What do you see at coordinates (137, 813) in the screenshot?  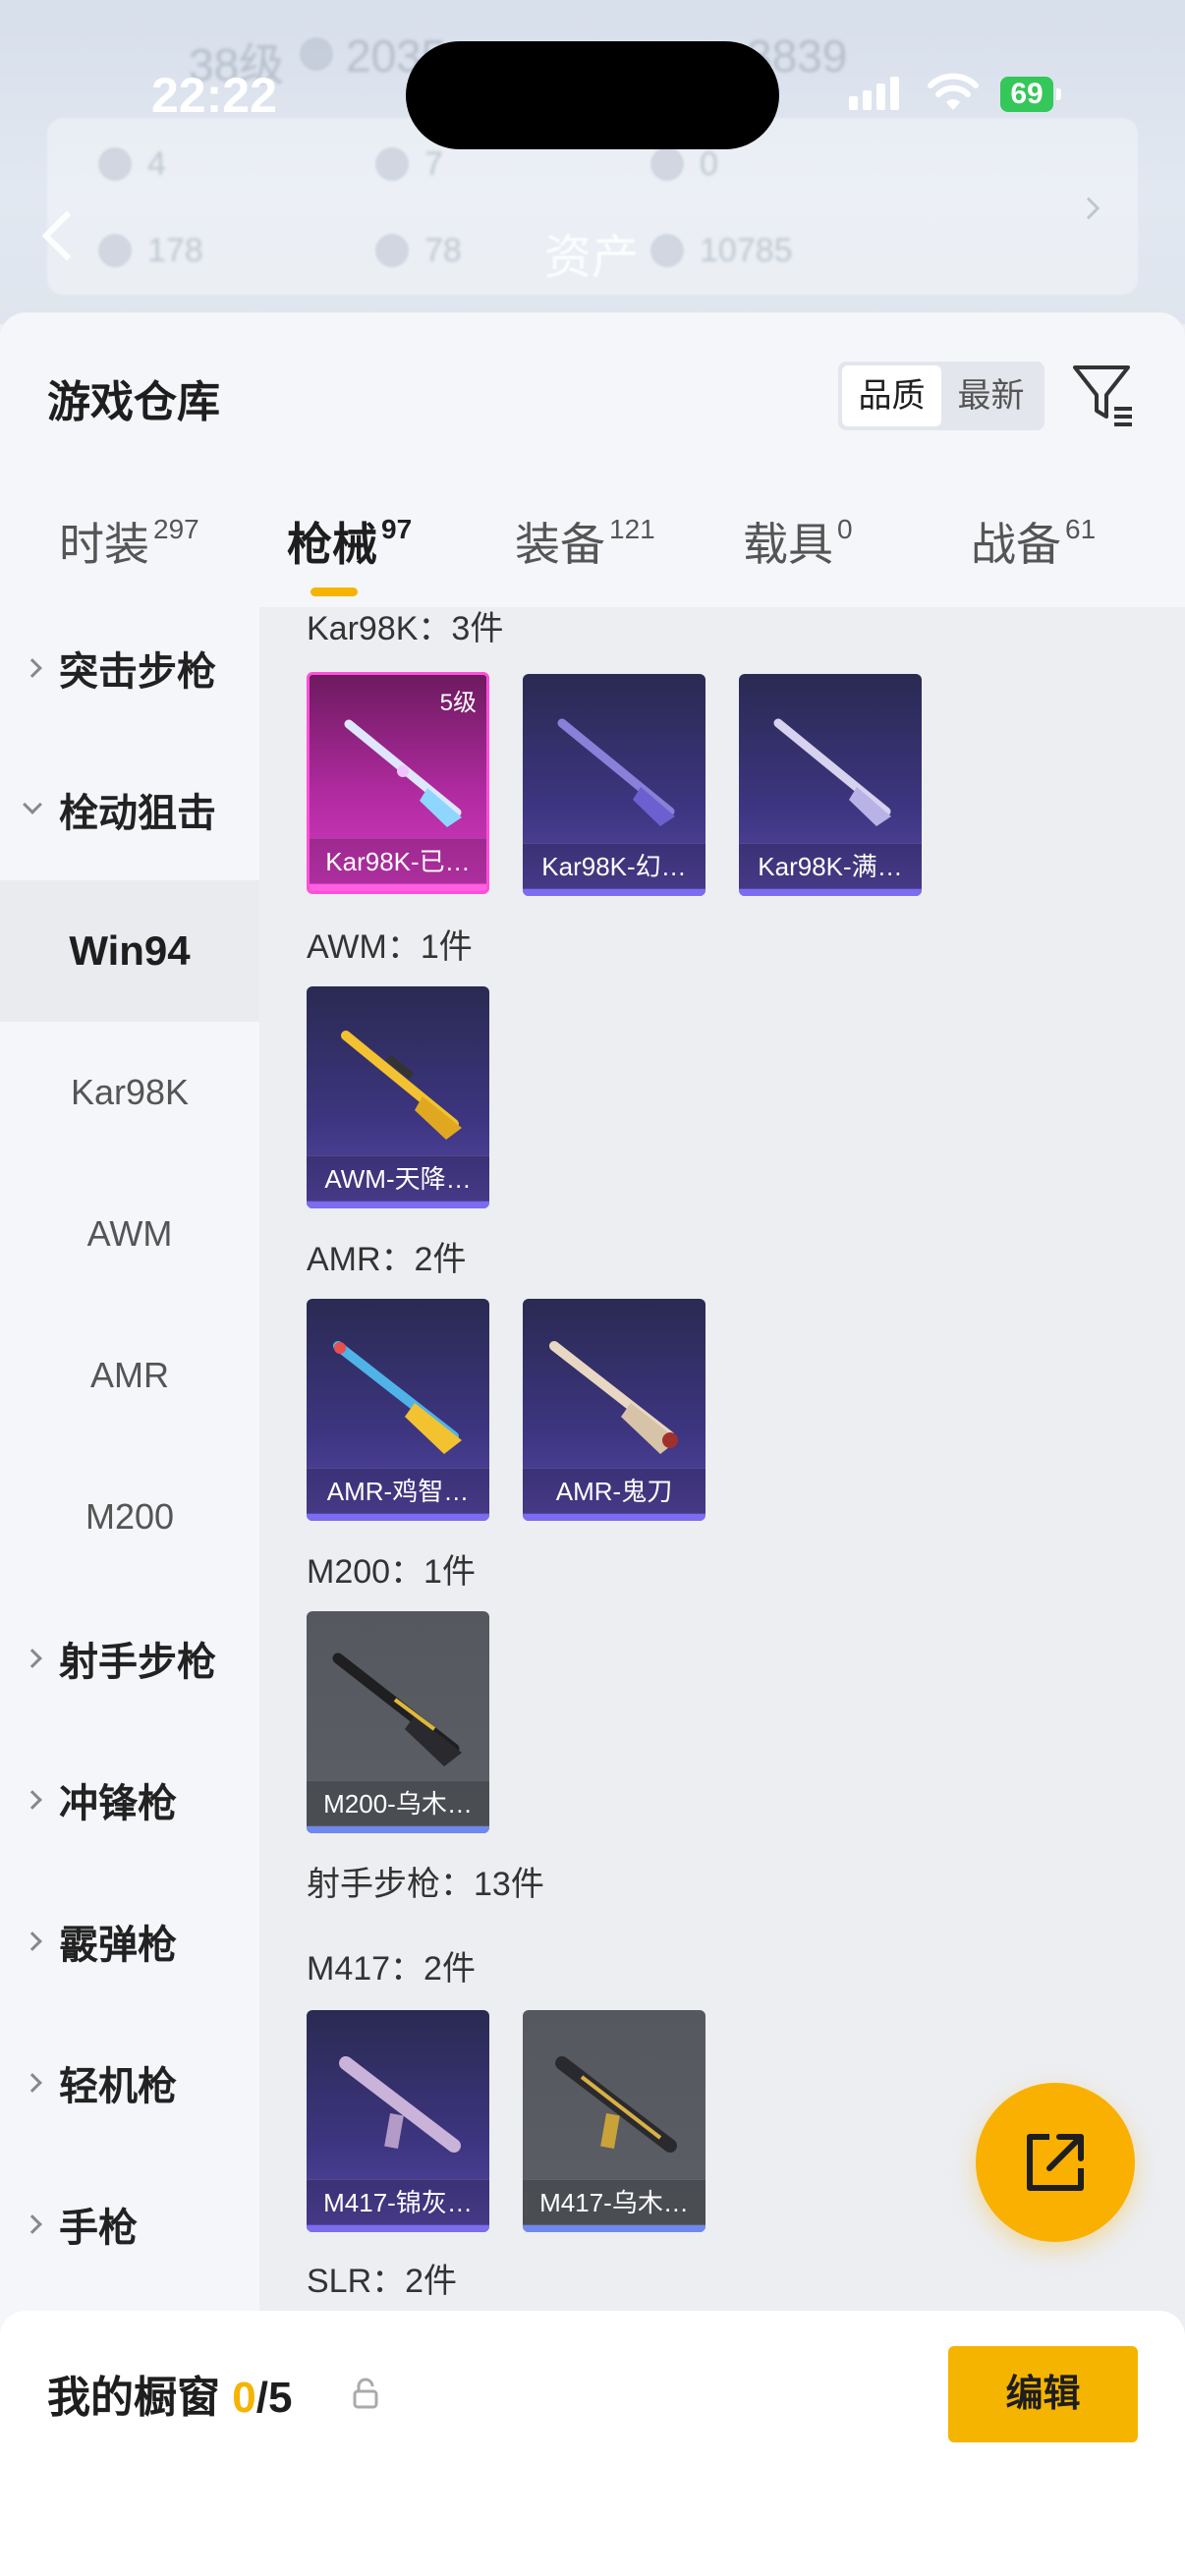 I see `sidebar-item-label: 栓动狙击` at bounding box center [137, 813].